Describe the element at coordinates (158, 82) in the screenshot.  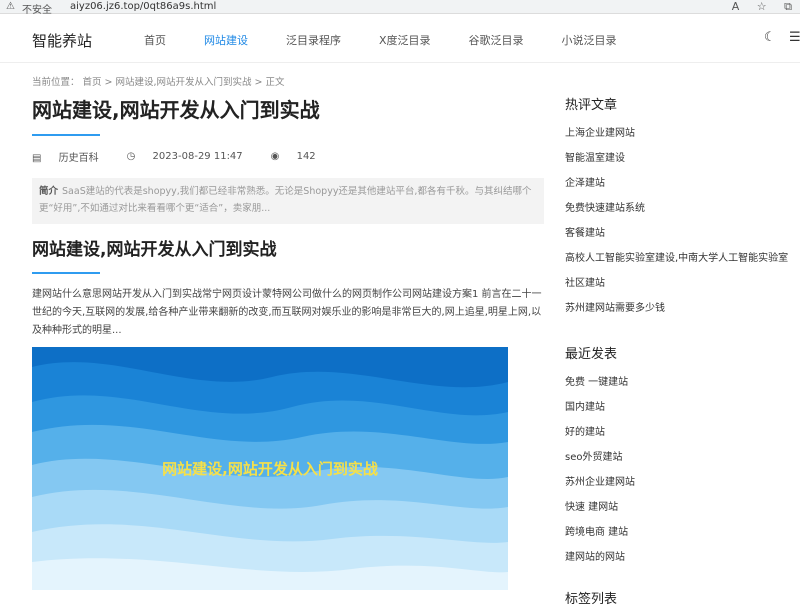
I see `breadcrumb: 当前位置： 首页 > 网站建设,网站开发从入门到实战 > 正文` at that location.